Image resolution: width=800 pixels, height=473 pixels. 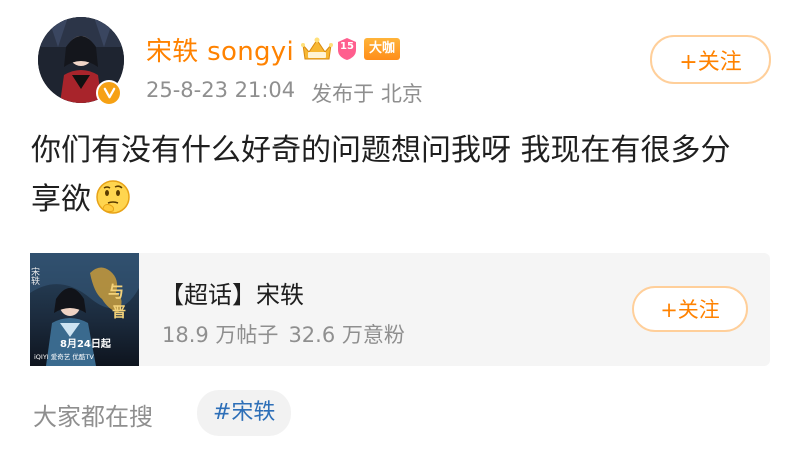 What do you see at coordinates (84, 309) in the screenshot?
I see `drama-poster-image: 与 晋 宋轶 8月24日起 iQIYI 爱奇艺 优酷TV` at bounding box center [84, 309].